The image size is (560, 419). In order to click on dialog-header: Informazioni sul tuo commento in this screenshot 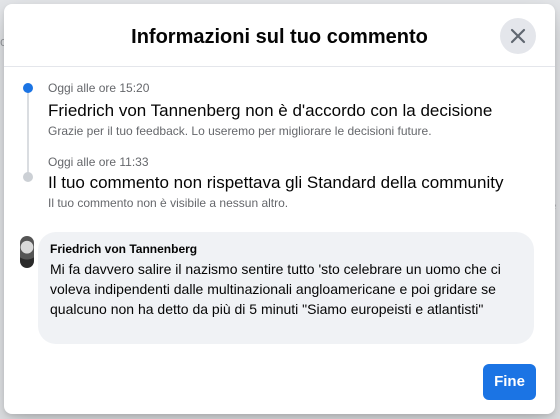, I will do `click(279, 35)`.